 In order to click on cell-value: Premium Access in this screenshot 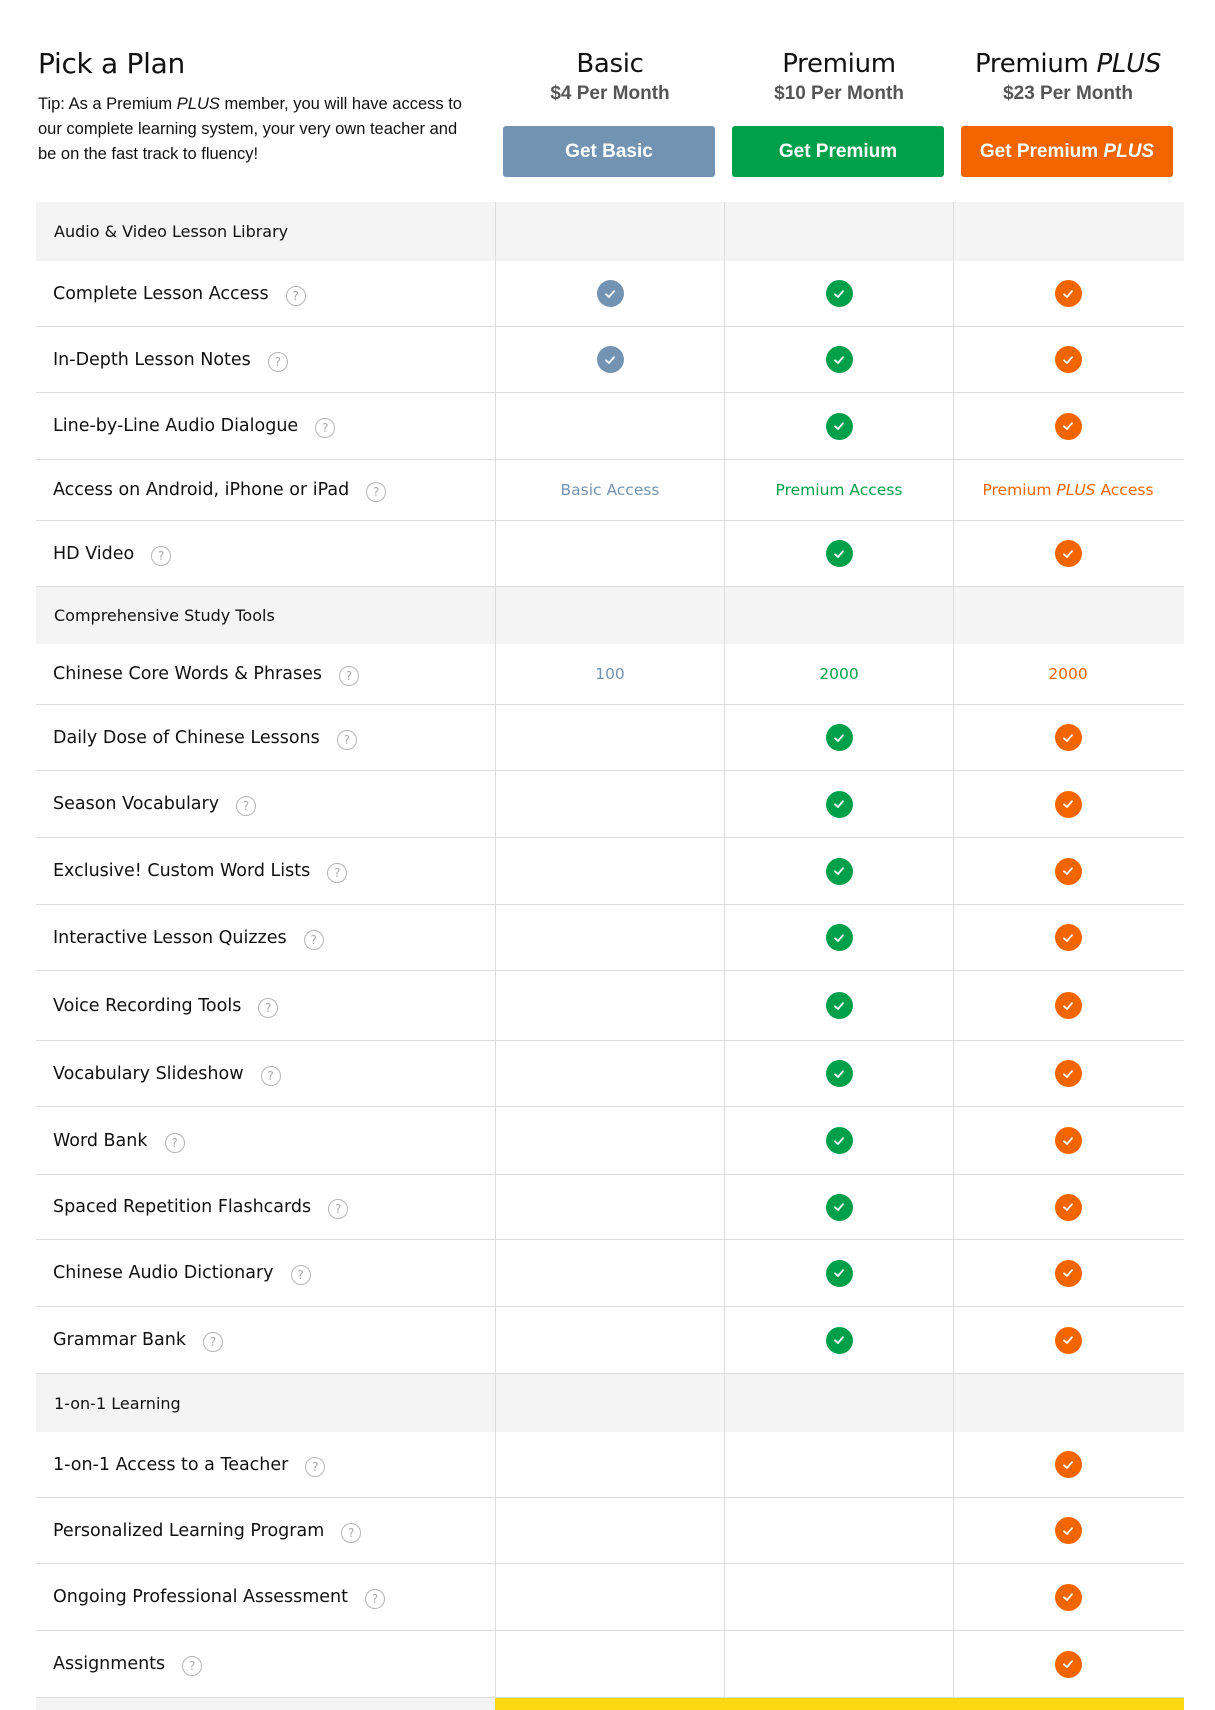, I will do `click(839, 490)`.